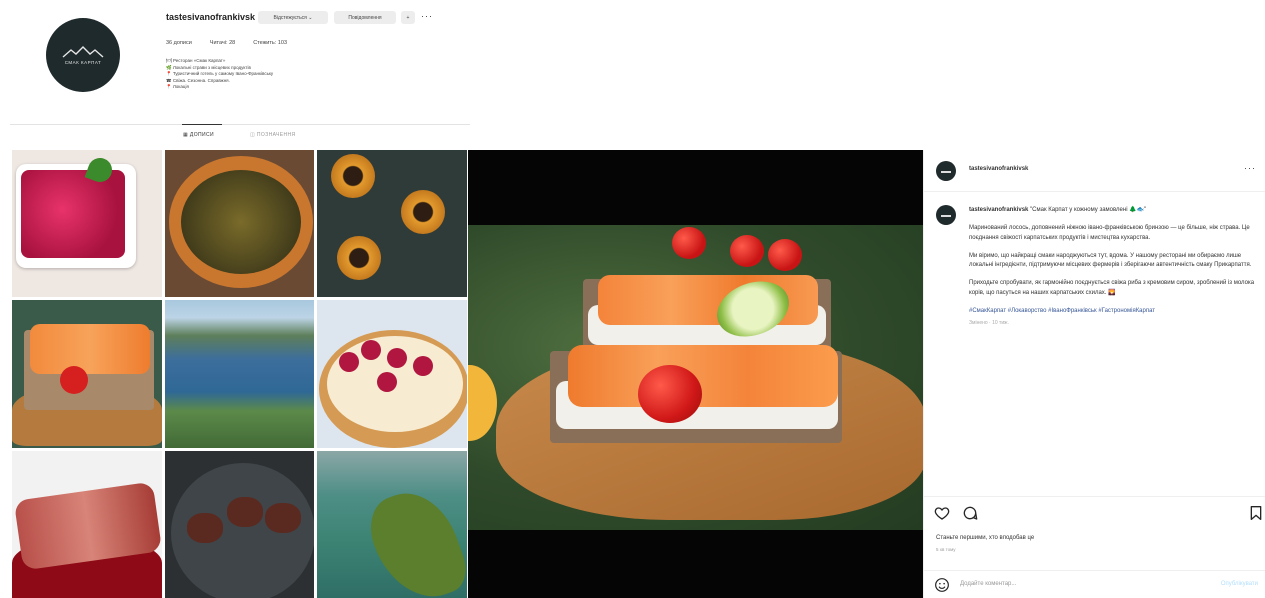  What do you see at coordinates (1256, 513) in the screenshot?
I see `bookmark-icon` at bounding box center [1256, 513].